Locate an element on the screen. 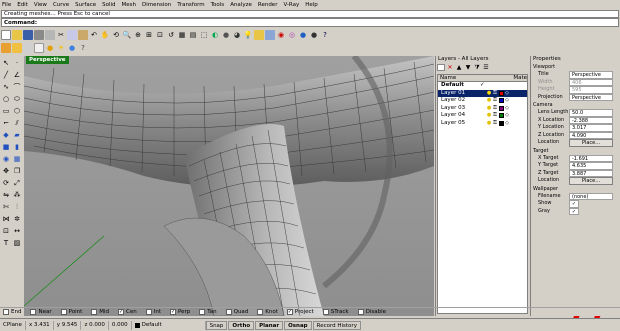 The image size is (620, 331). menu-curve: Curve is located at coordinates (61, 5).